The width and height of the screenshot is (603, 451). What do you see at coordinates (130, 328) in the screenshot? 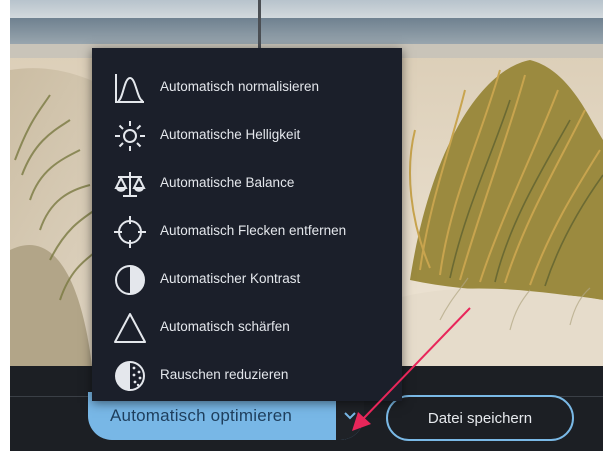
I see `triangle-icon` at bounding box center [130, 328].